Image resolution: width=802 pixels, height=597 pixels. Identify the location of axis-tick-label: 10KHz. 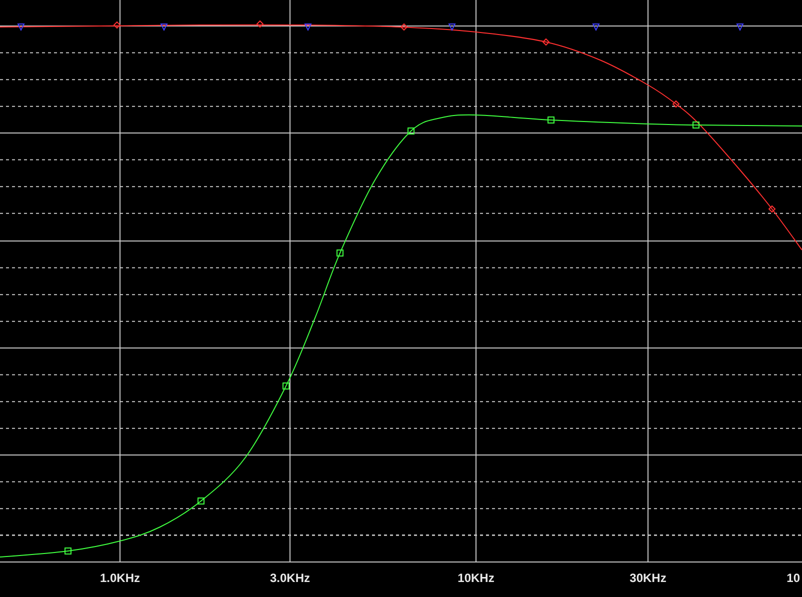
(476, 578).